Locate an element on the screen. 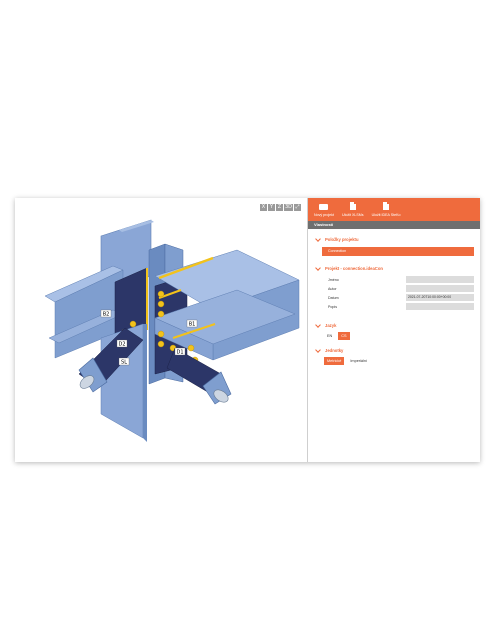  language-header: Jazyk is located at coordinates (394, 325).